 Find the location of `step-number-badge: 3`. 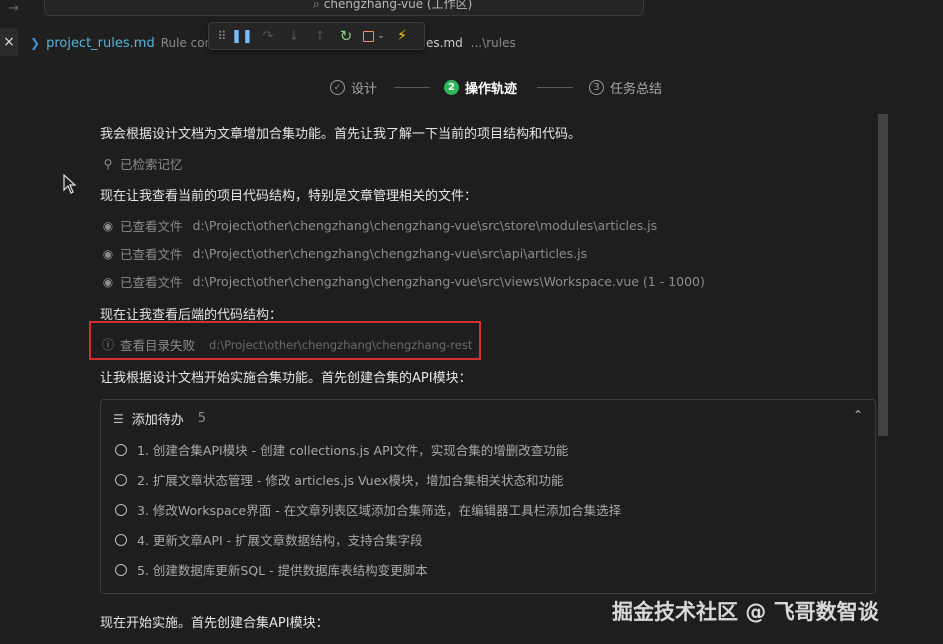

step-number-badge: 3 is located at coordinates (596, 87).